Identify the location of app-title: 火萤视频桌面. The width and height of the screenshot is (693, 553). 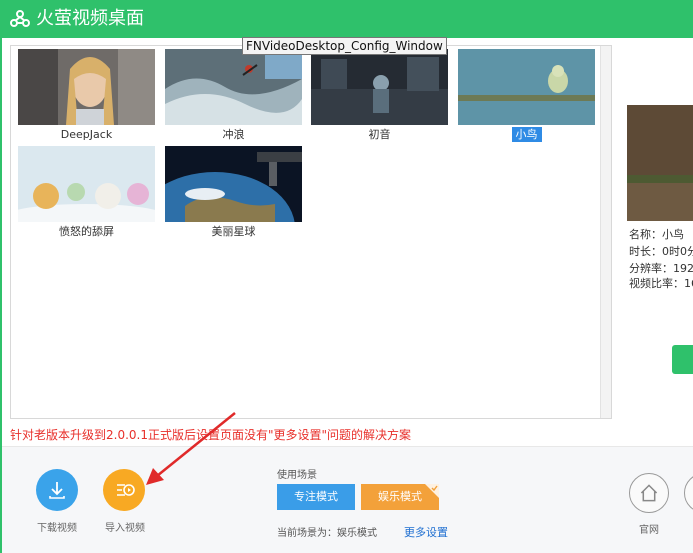
(90, 18).